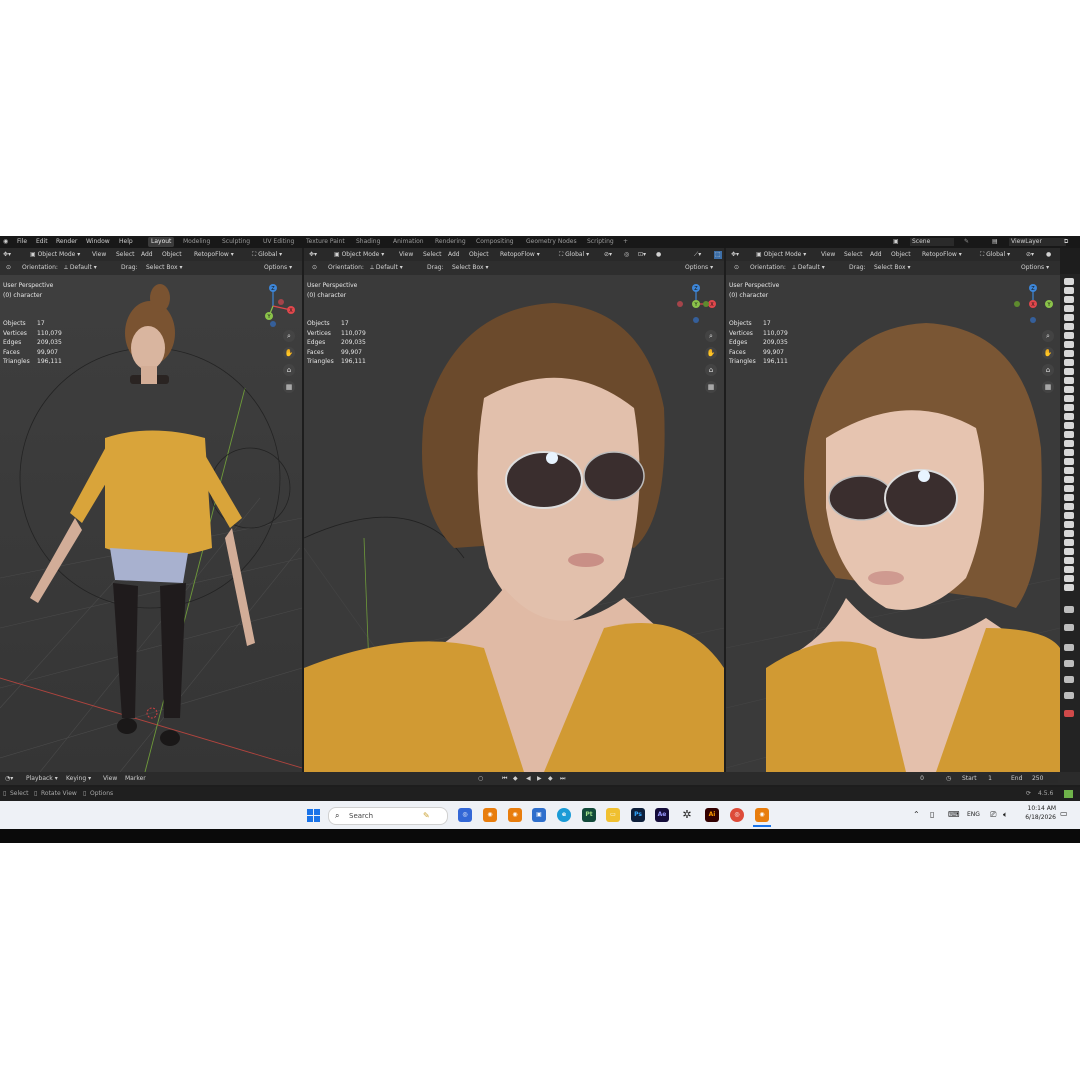 Image resolution: width=1080 pixels, height=1080 pixels. What do you see at coordinates (42, 779) in the screenshot?
I see `menu-playback: Playback ▾` at bounding box center [42, 779].